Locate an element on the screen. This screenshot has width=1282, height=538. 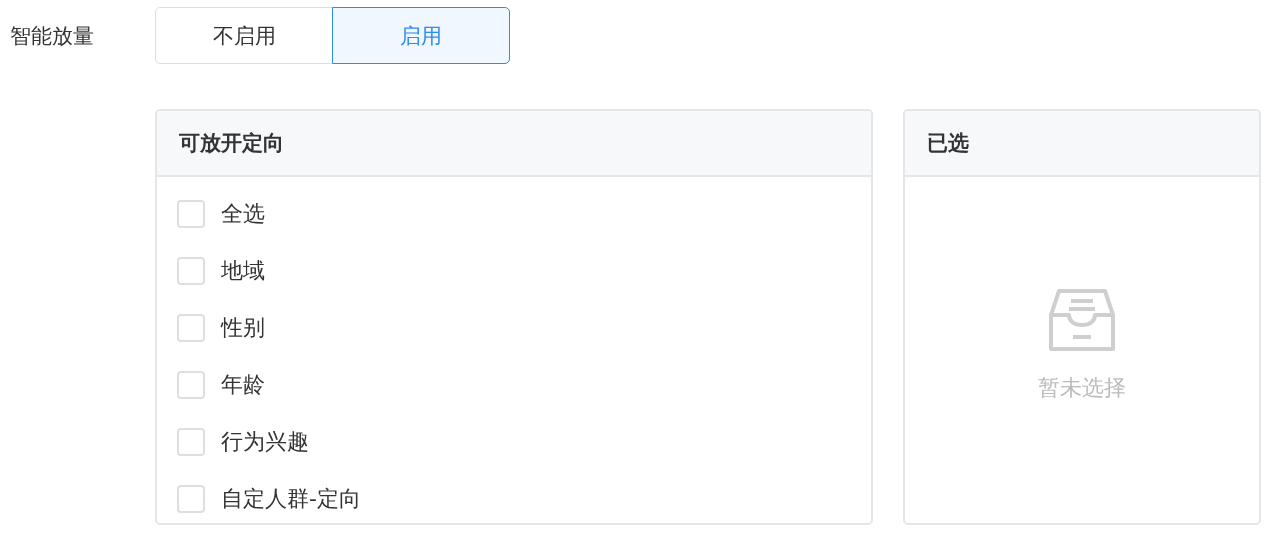
panel-title: 已选 is located at coordinates (948, 143).